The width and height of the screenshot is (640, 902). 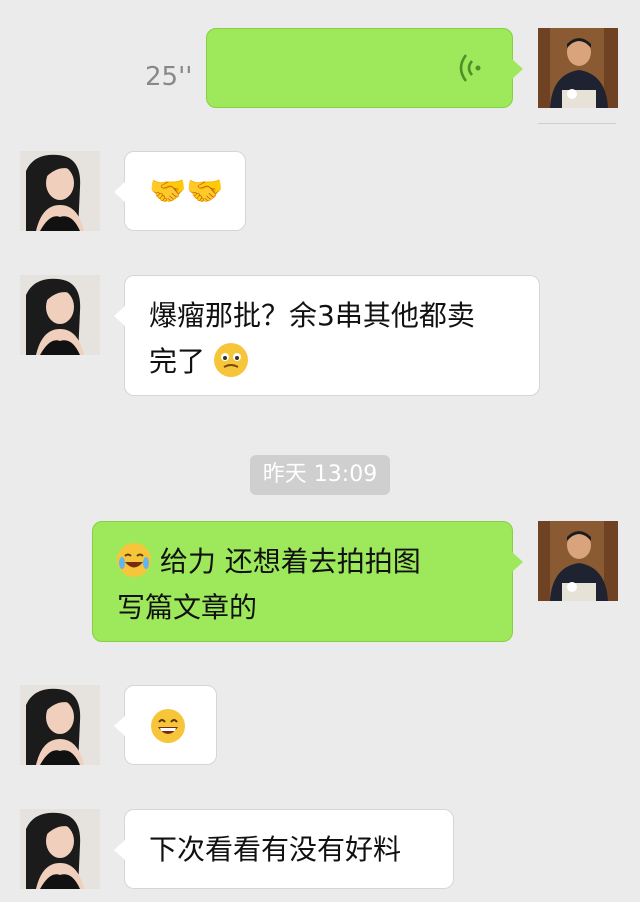 What do you see at coordinates (177, 361) in the screenshot?
I see `message-text: 完了` at bounding box center [177, 361].